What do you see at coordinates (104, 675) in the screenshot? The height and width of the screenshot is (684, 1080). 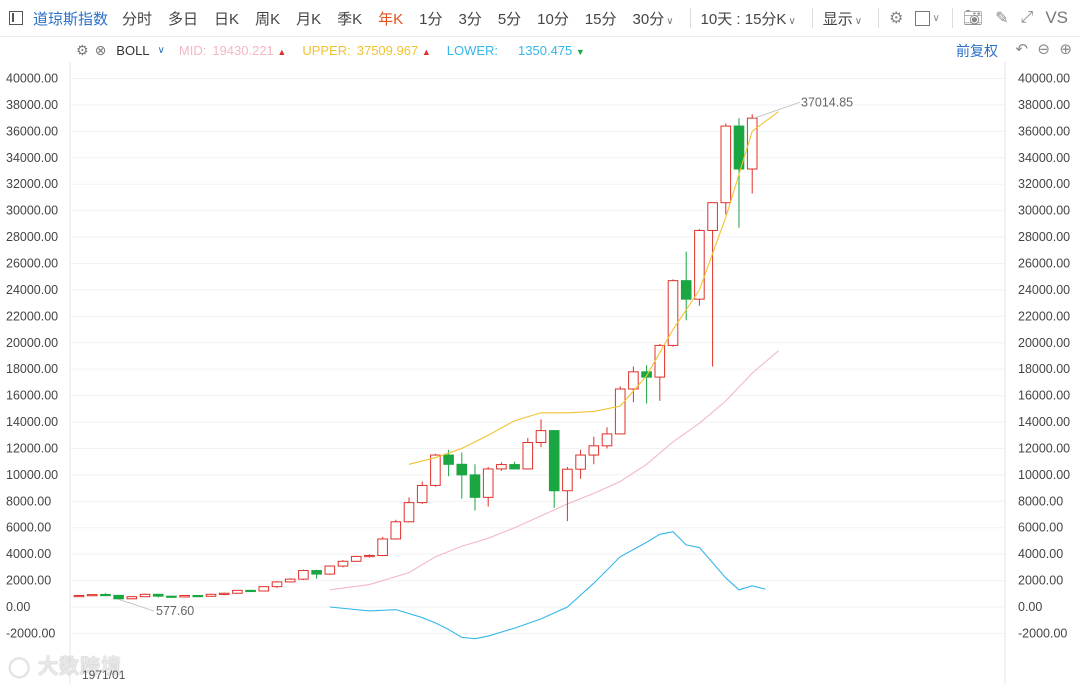 I see `x-axis-start-label: 1971/01` at bounding box center [104, 675].